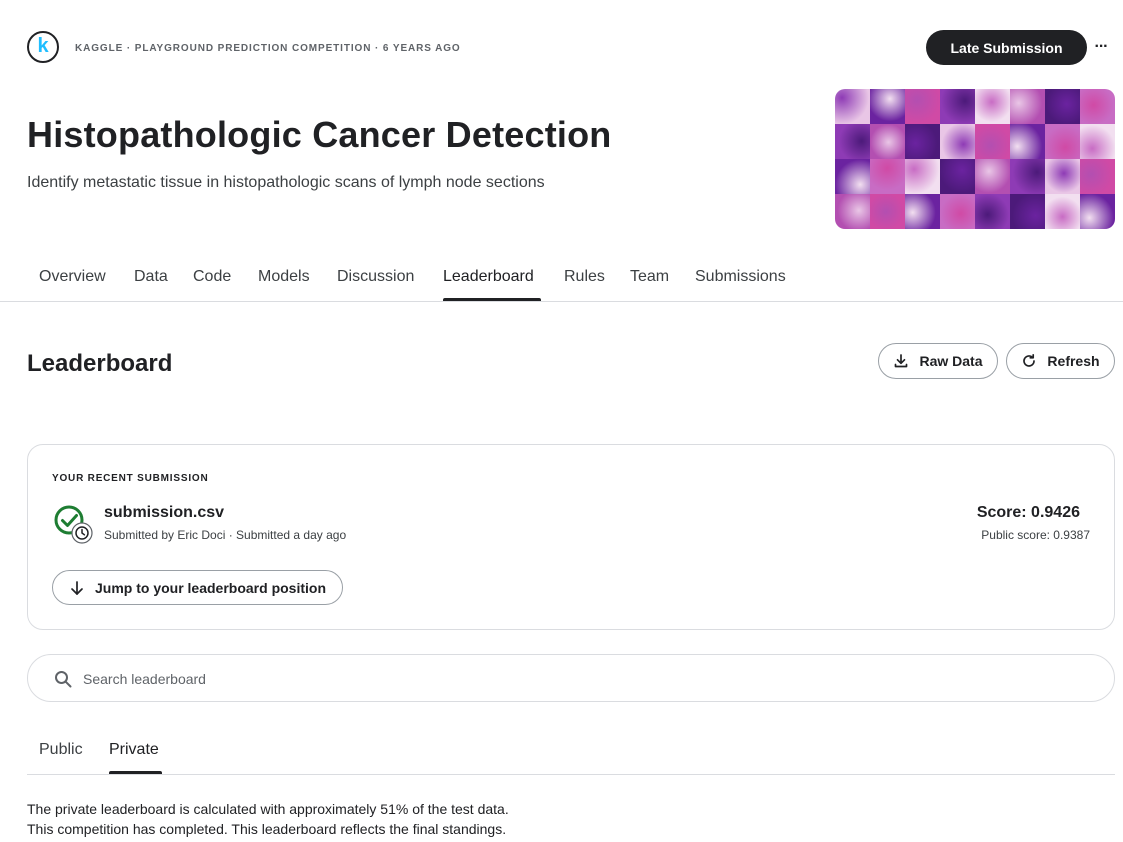 The image size is (1123, 842). Describe the element at coordinates (1073, 361) in the screenshot. I see `refresh-label: Refresh` at that location.